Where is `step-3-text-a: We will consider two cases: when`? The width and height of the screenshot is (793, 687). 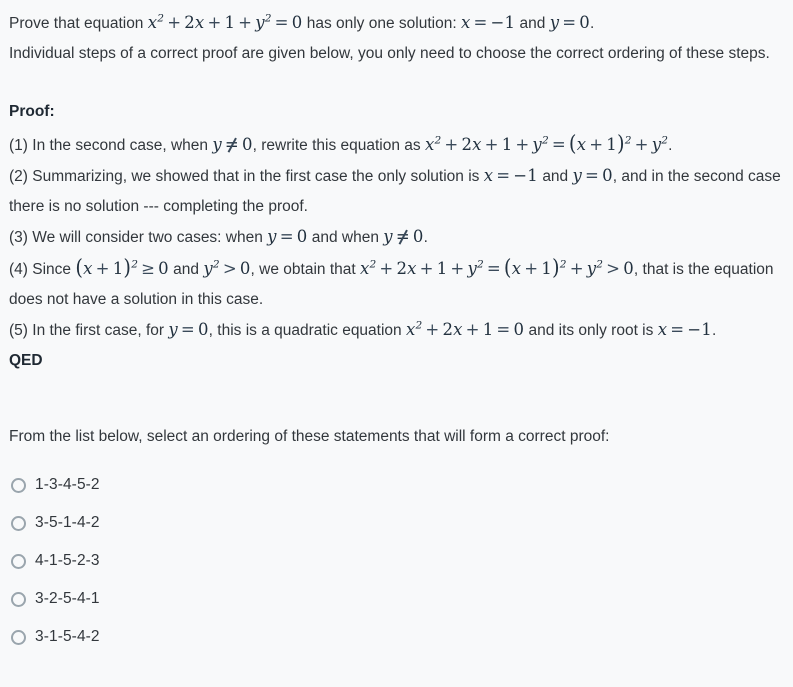 step-3-text-a: We will consider two cases: when is located at coordinates (147, 237).